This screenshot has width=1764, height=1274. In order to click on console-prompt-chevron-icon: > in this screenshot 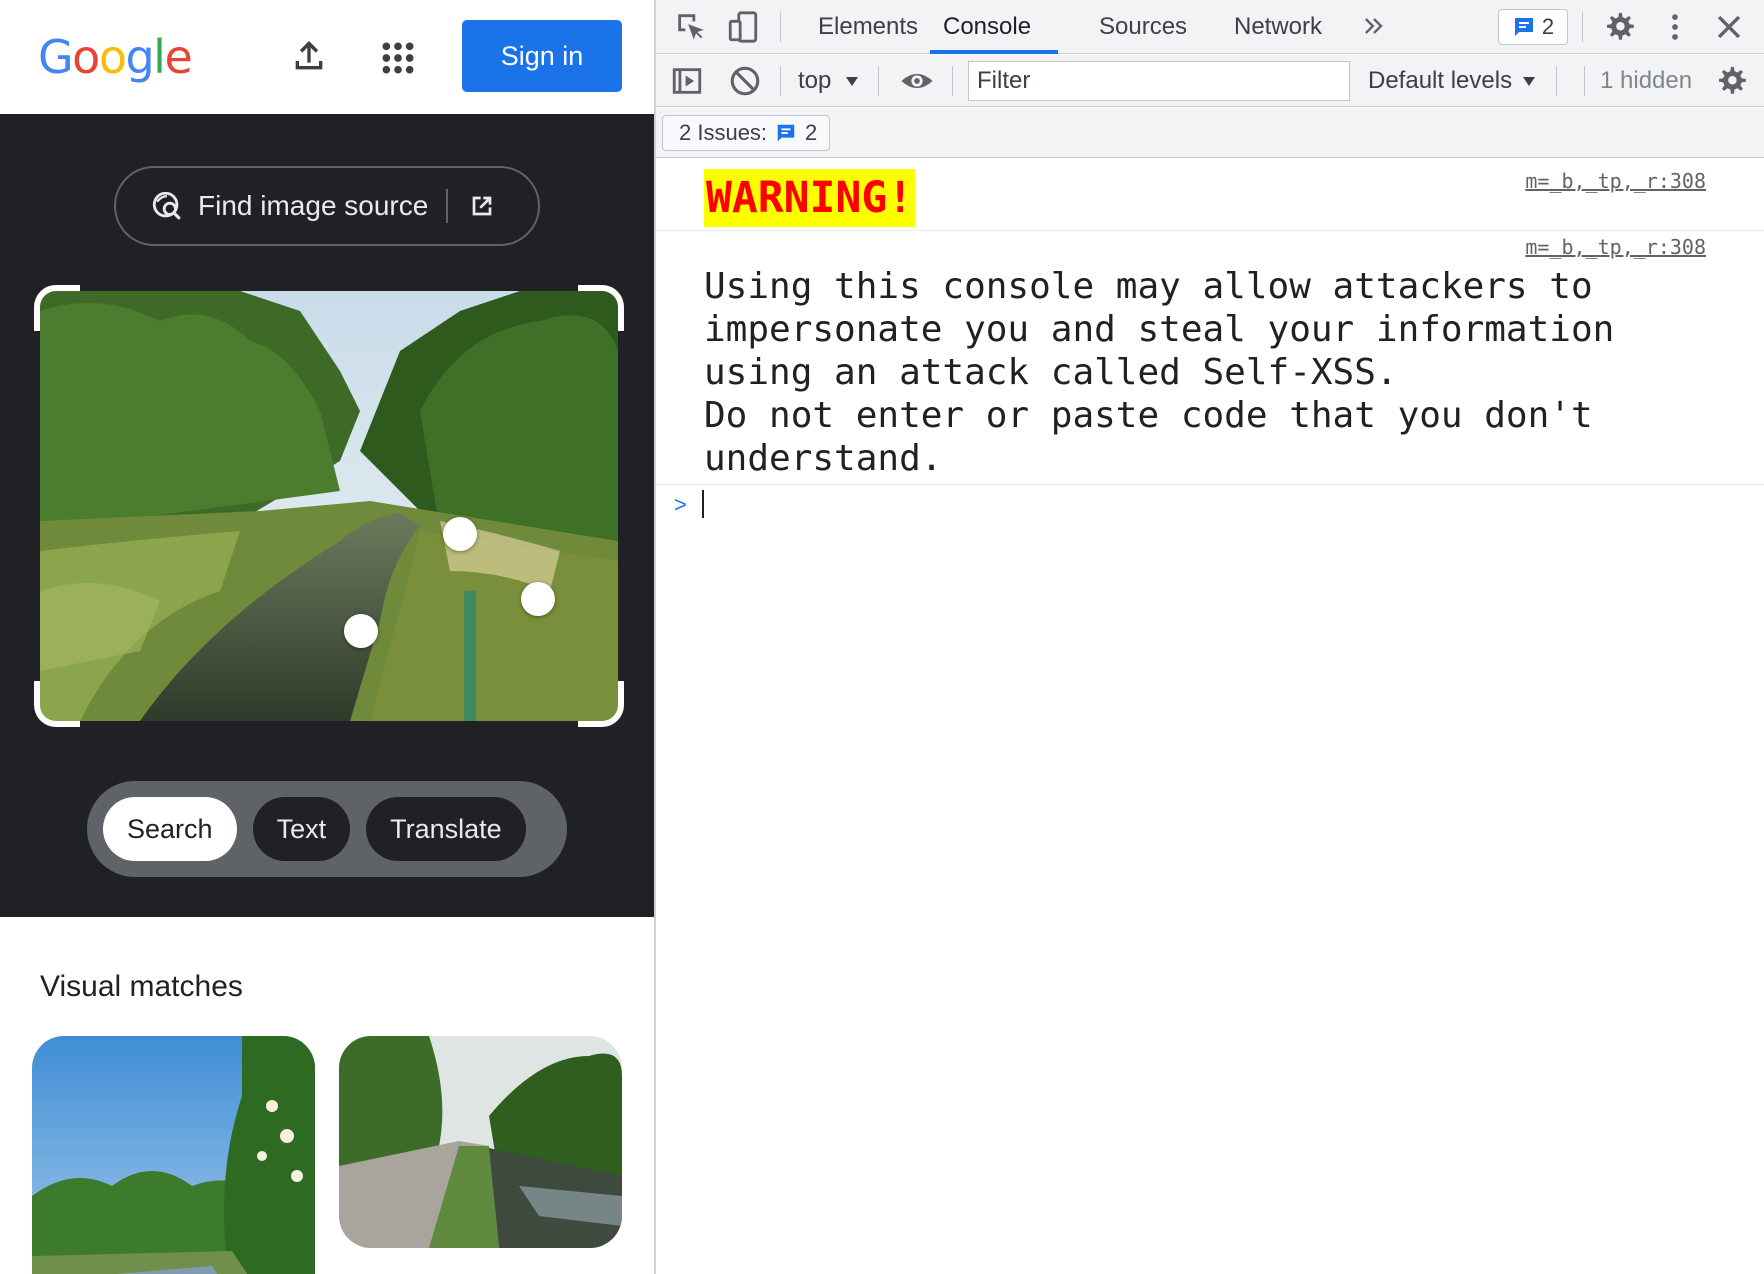, I will do `click(680, 504)`.